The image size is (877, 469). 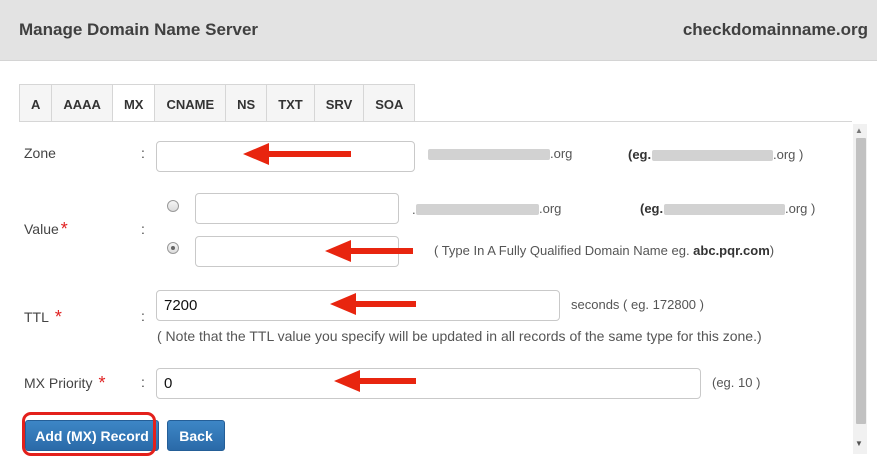 I want to click on mx-priority-input, so click(x=428, y=383).